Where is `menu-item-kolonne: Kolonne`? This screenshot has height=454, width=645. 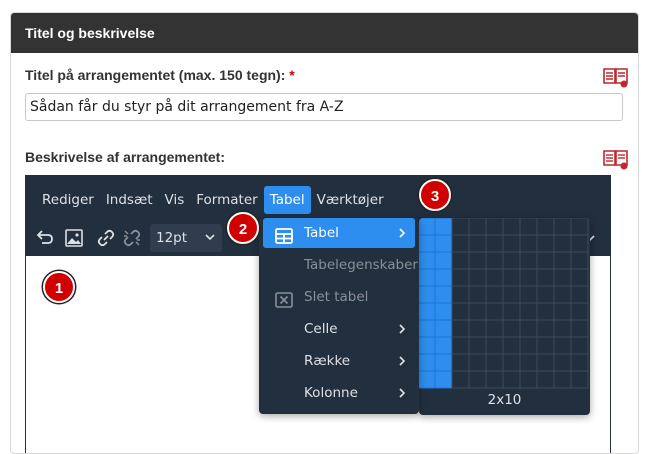 menu-item-kolonne: Kolonne is located at coordinates (339, 393).